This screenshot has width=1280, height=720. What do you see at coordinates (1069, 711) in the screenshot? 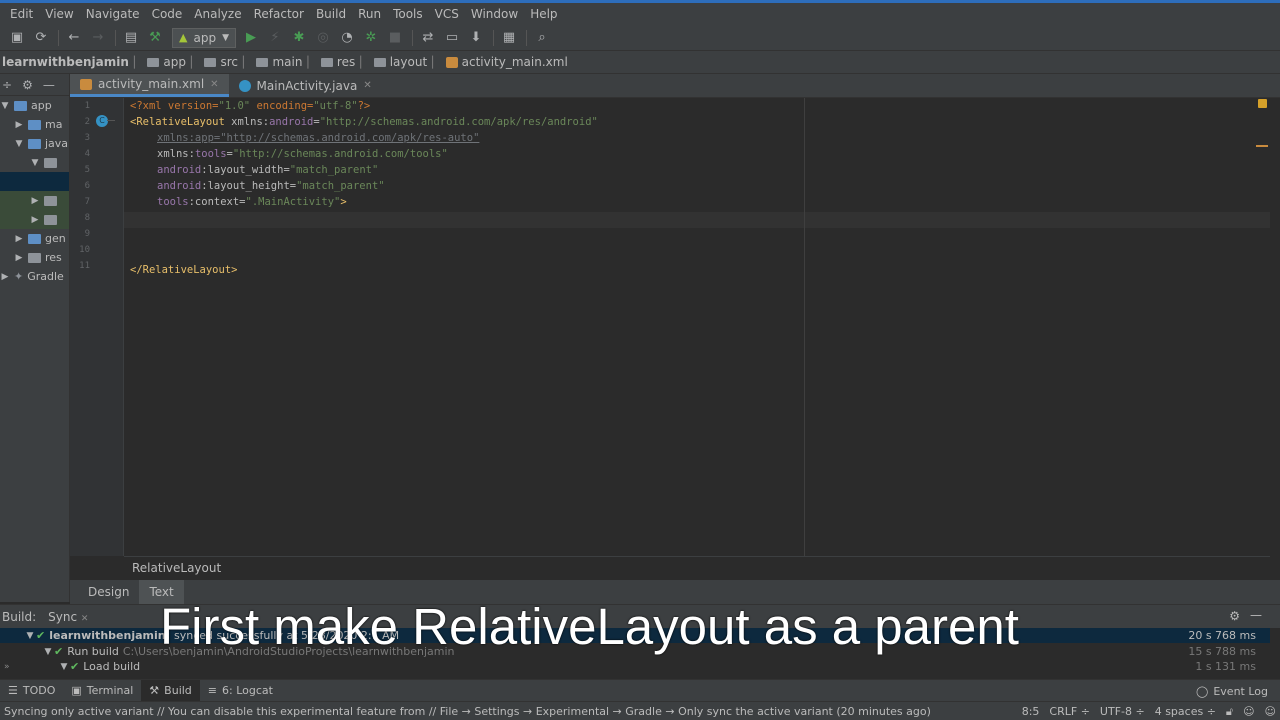
I see `line-separator-selector: CRLF ÷` at bounding box center [1069, 711].